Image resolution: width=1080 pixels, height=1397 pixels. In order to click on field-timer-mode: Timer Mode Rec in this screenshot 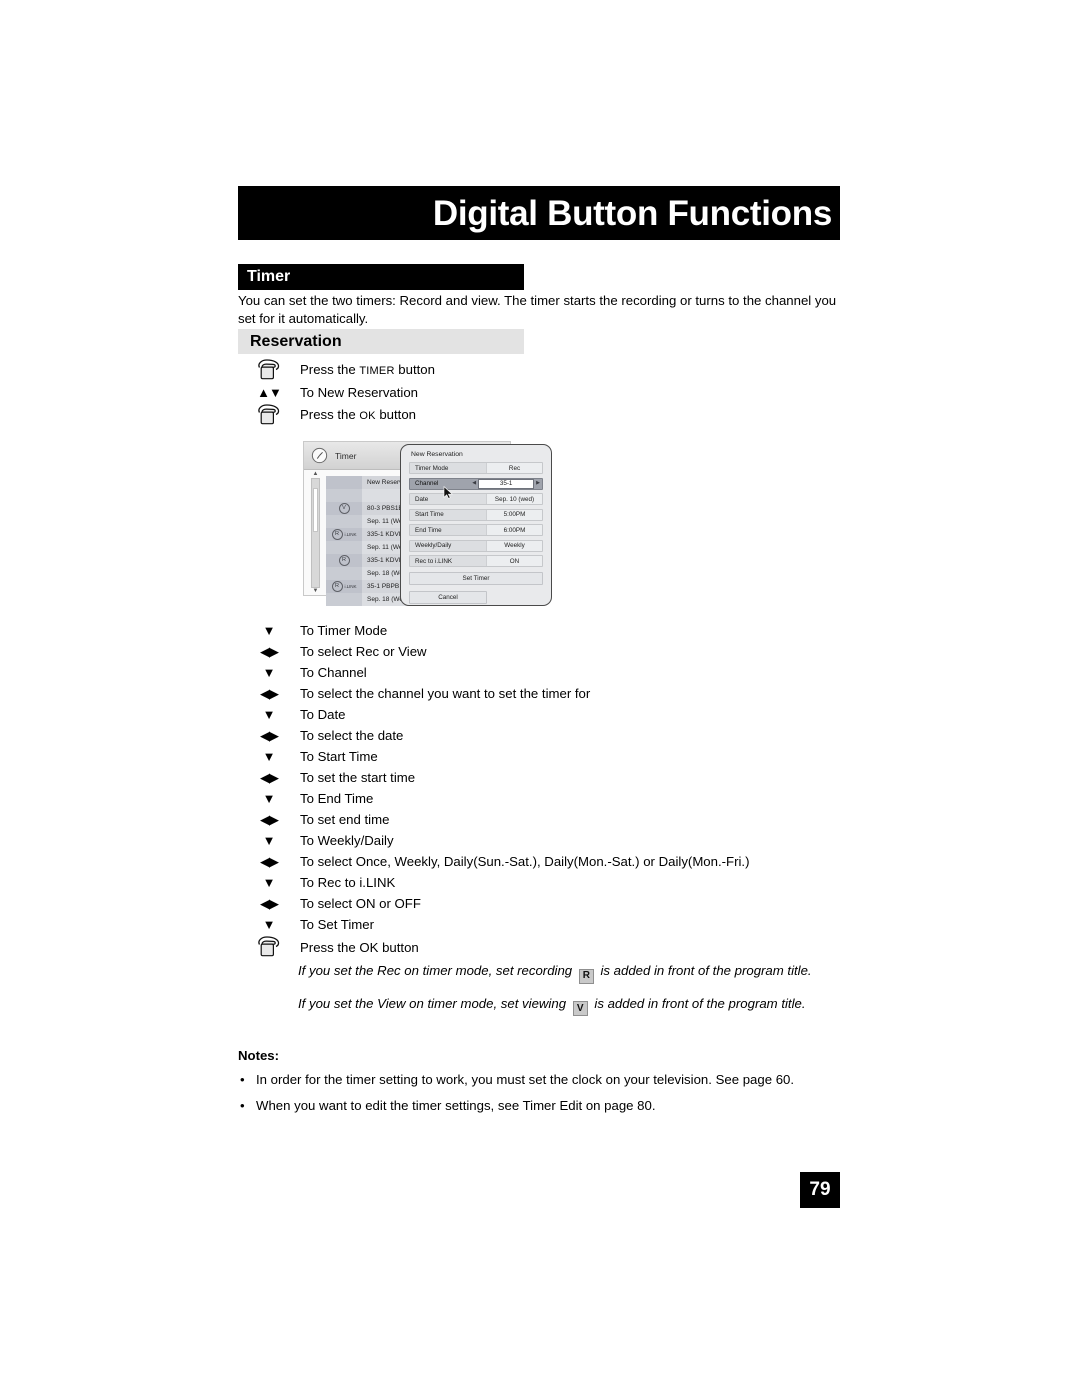, I will do `click(476, 468)`.